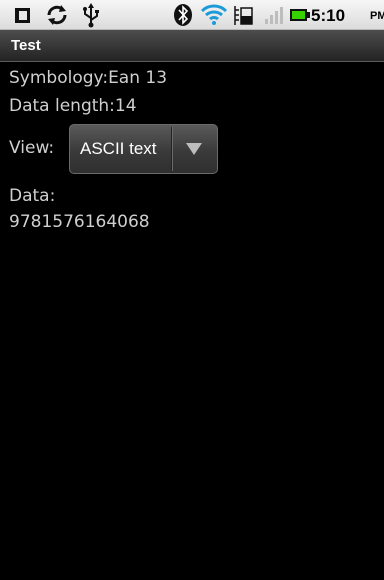 The height and width of the screenshot is (580, 384). What do you see at coordinates (73, 106) in the screenshot?
I see `data-length-text: Data length:14` at bounding box center [73, 106].